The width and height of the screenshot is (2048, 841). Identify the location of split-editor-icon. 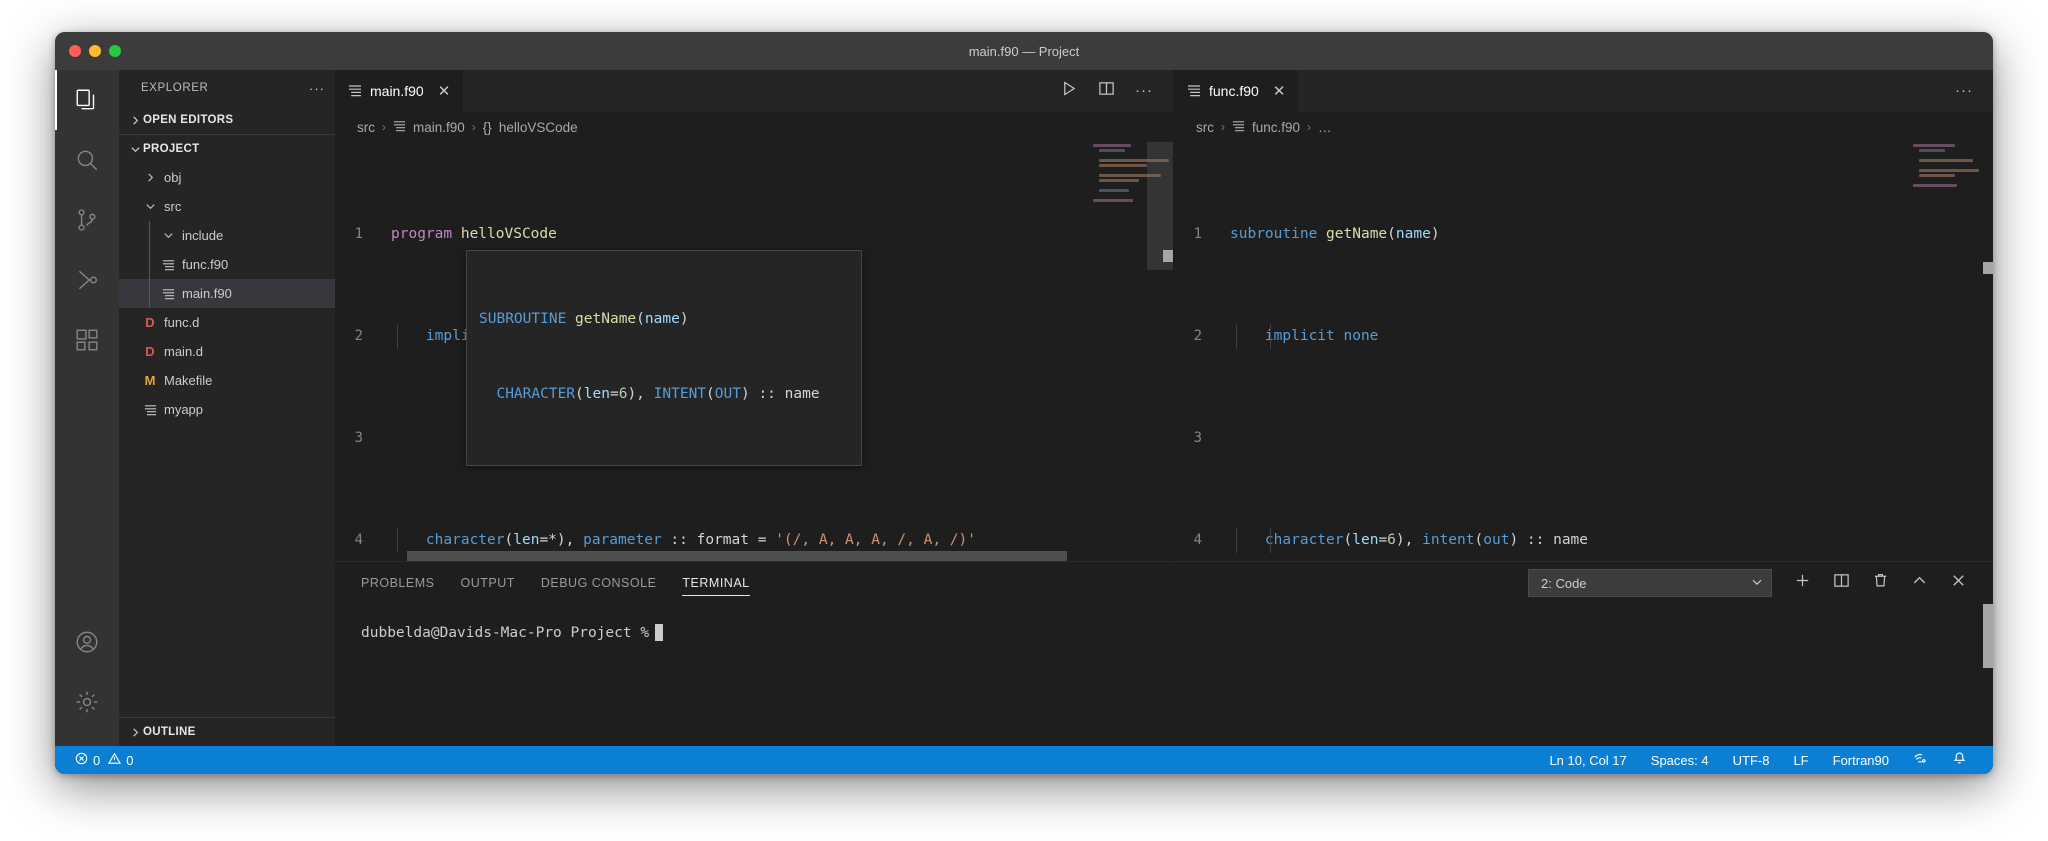
(1106, 91).